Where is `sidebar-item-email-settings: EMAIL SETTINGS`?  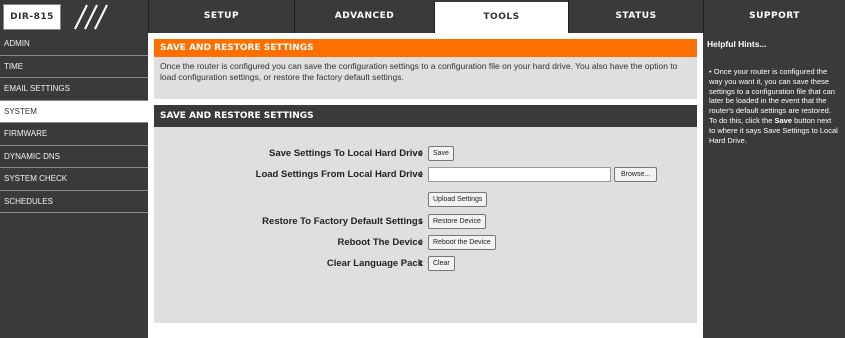 sidebar-item-email-settings: EMAIL SETTINGS is located at coordinates (74, 89).